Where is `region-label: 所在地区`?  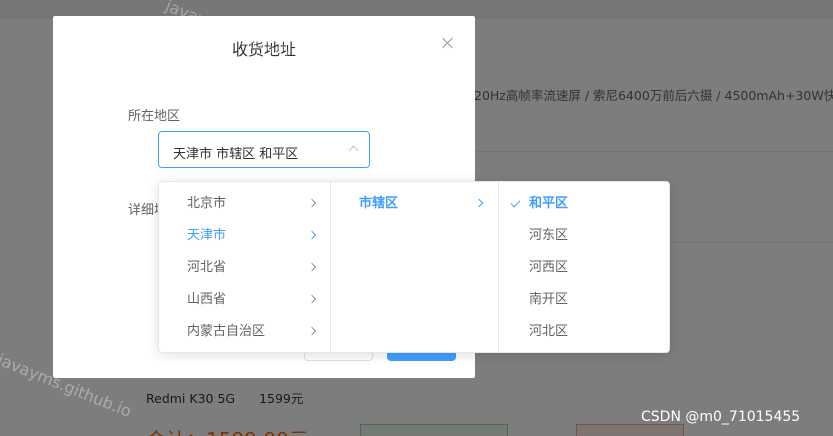
region-label: 所在地区 is located at coordinates (154, 116).